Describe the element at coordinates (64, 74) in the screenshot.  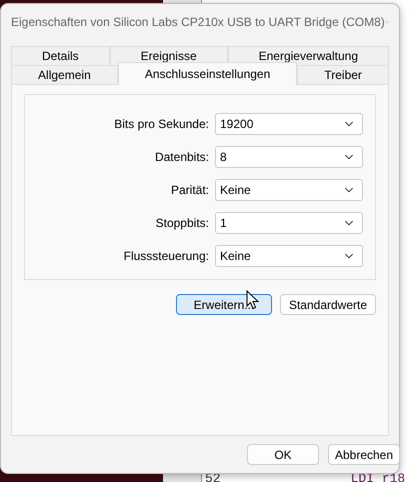
I see `tab: Allgemein` at that location.